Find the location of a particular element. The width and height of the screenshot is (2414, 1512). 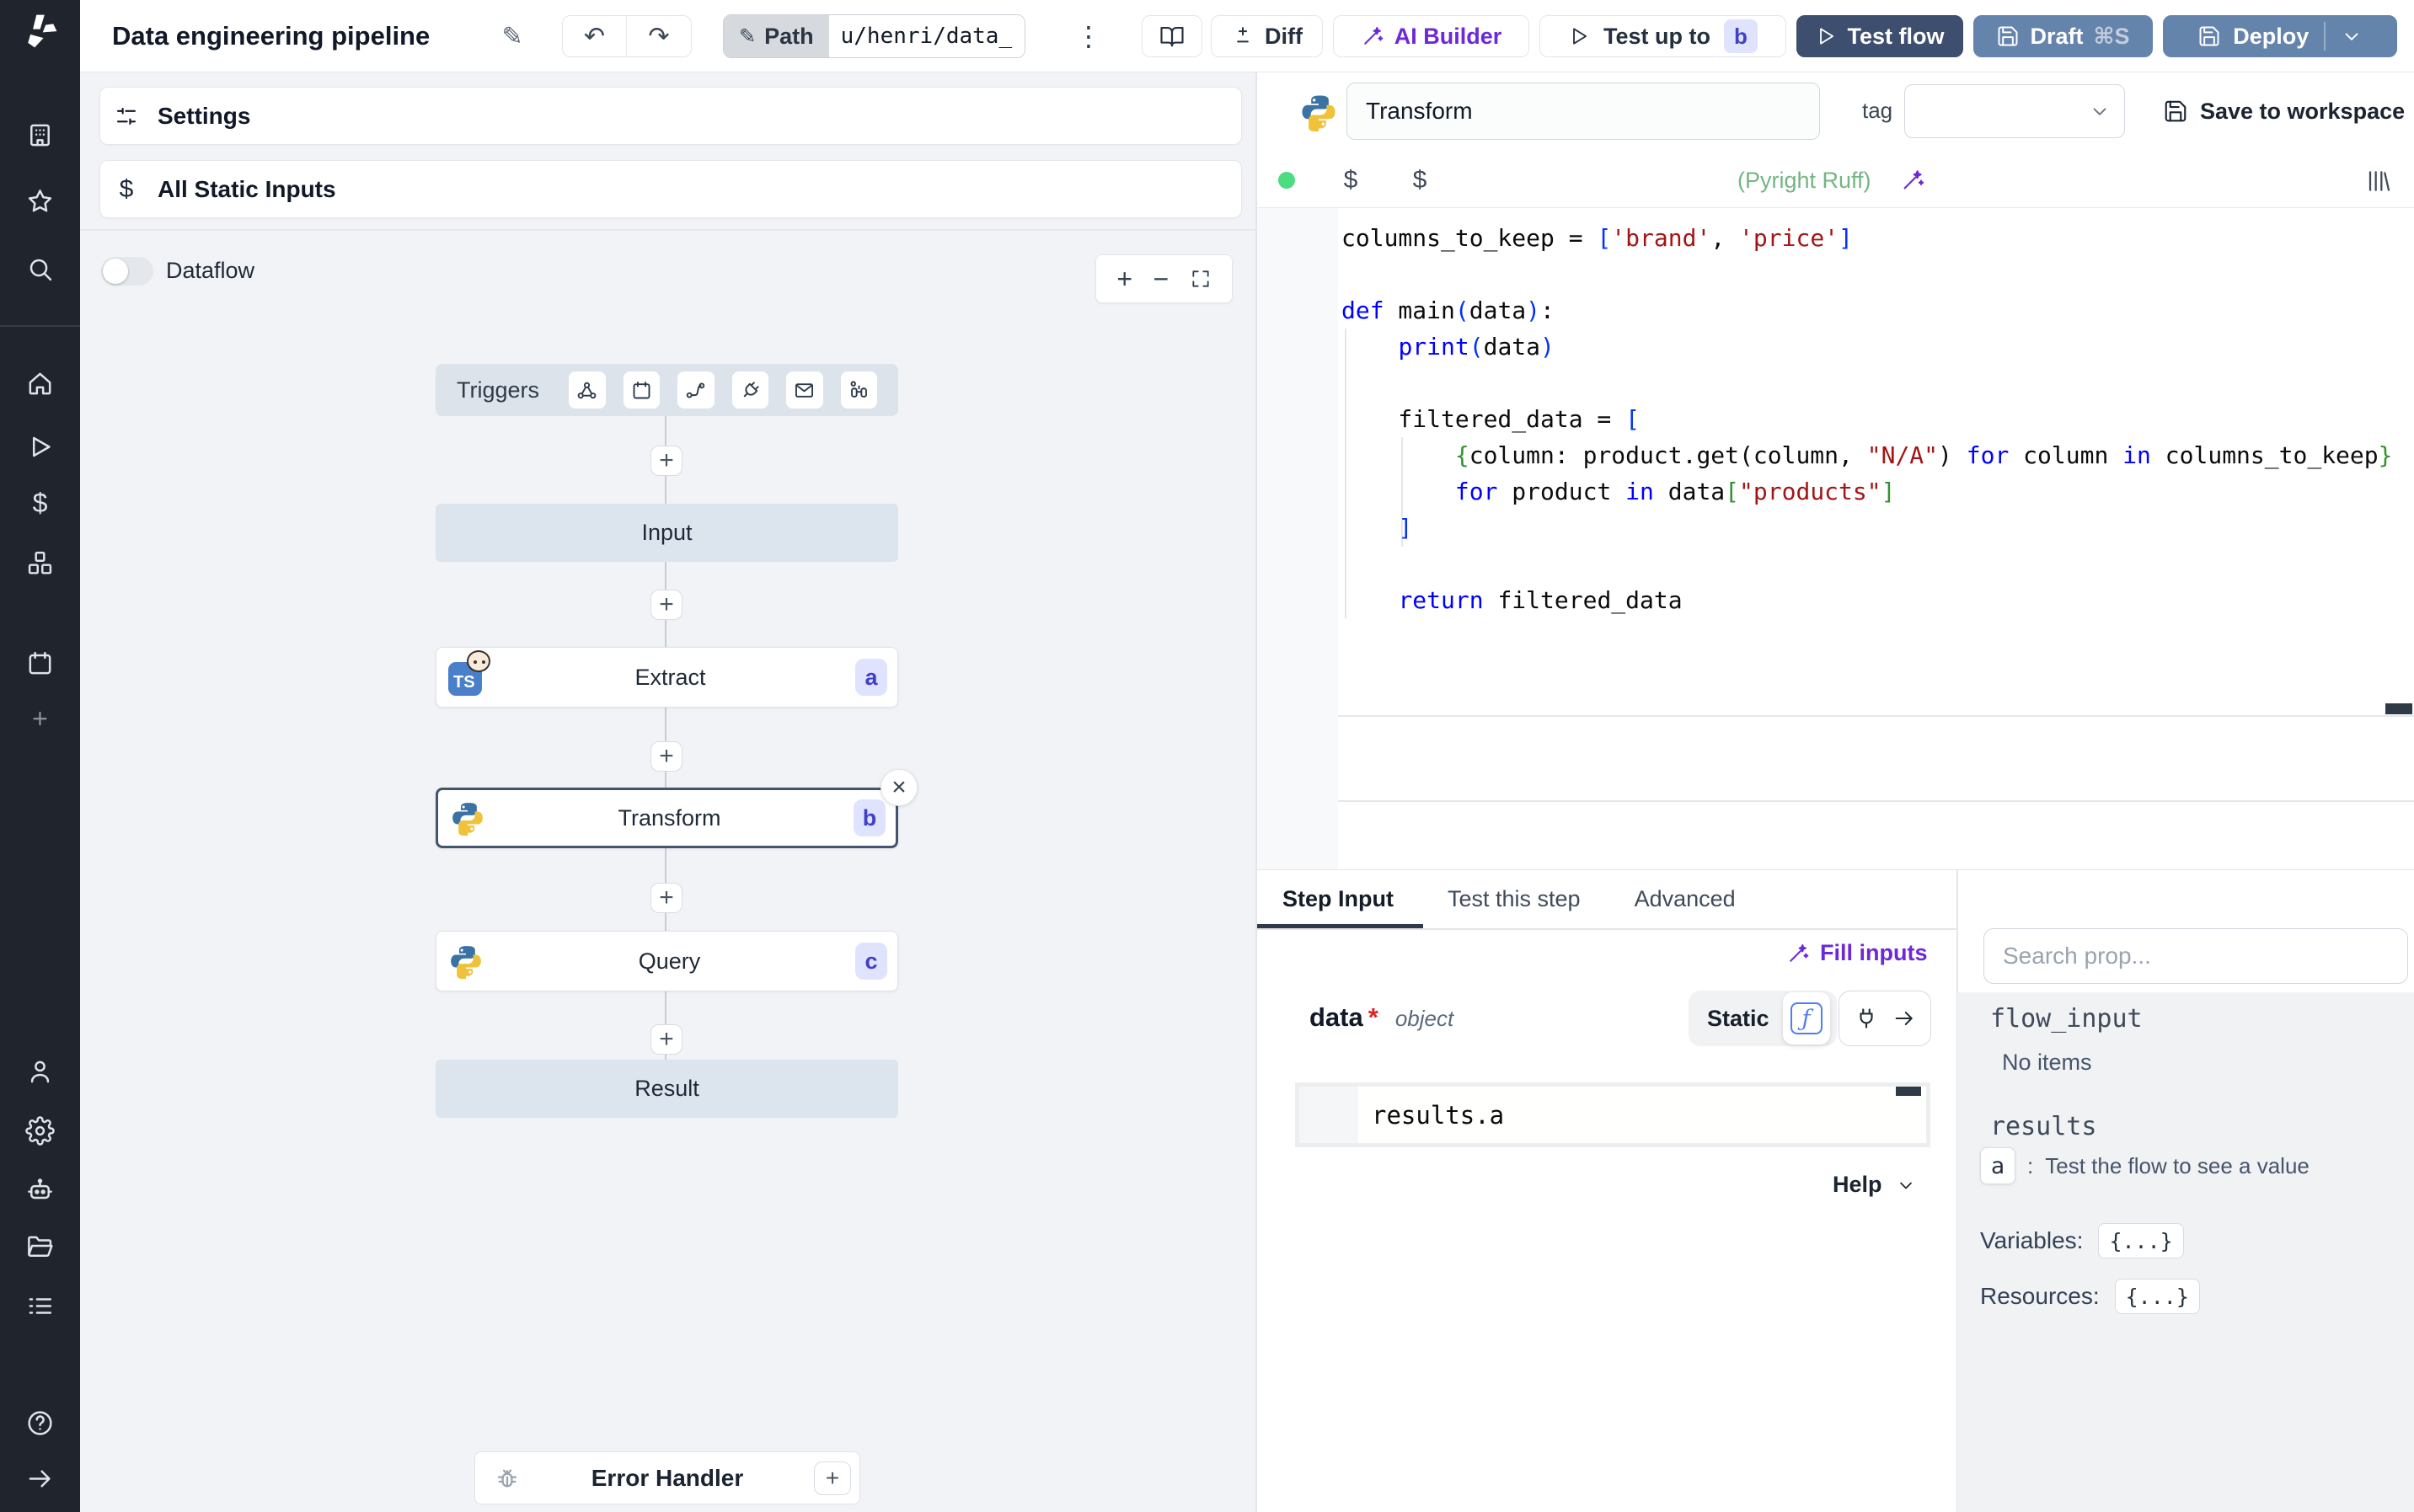

logs-list-icon is located at coordinates (40, 1306).